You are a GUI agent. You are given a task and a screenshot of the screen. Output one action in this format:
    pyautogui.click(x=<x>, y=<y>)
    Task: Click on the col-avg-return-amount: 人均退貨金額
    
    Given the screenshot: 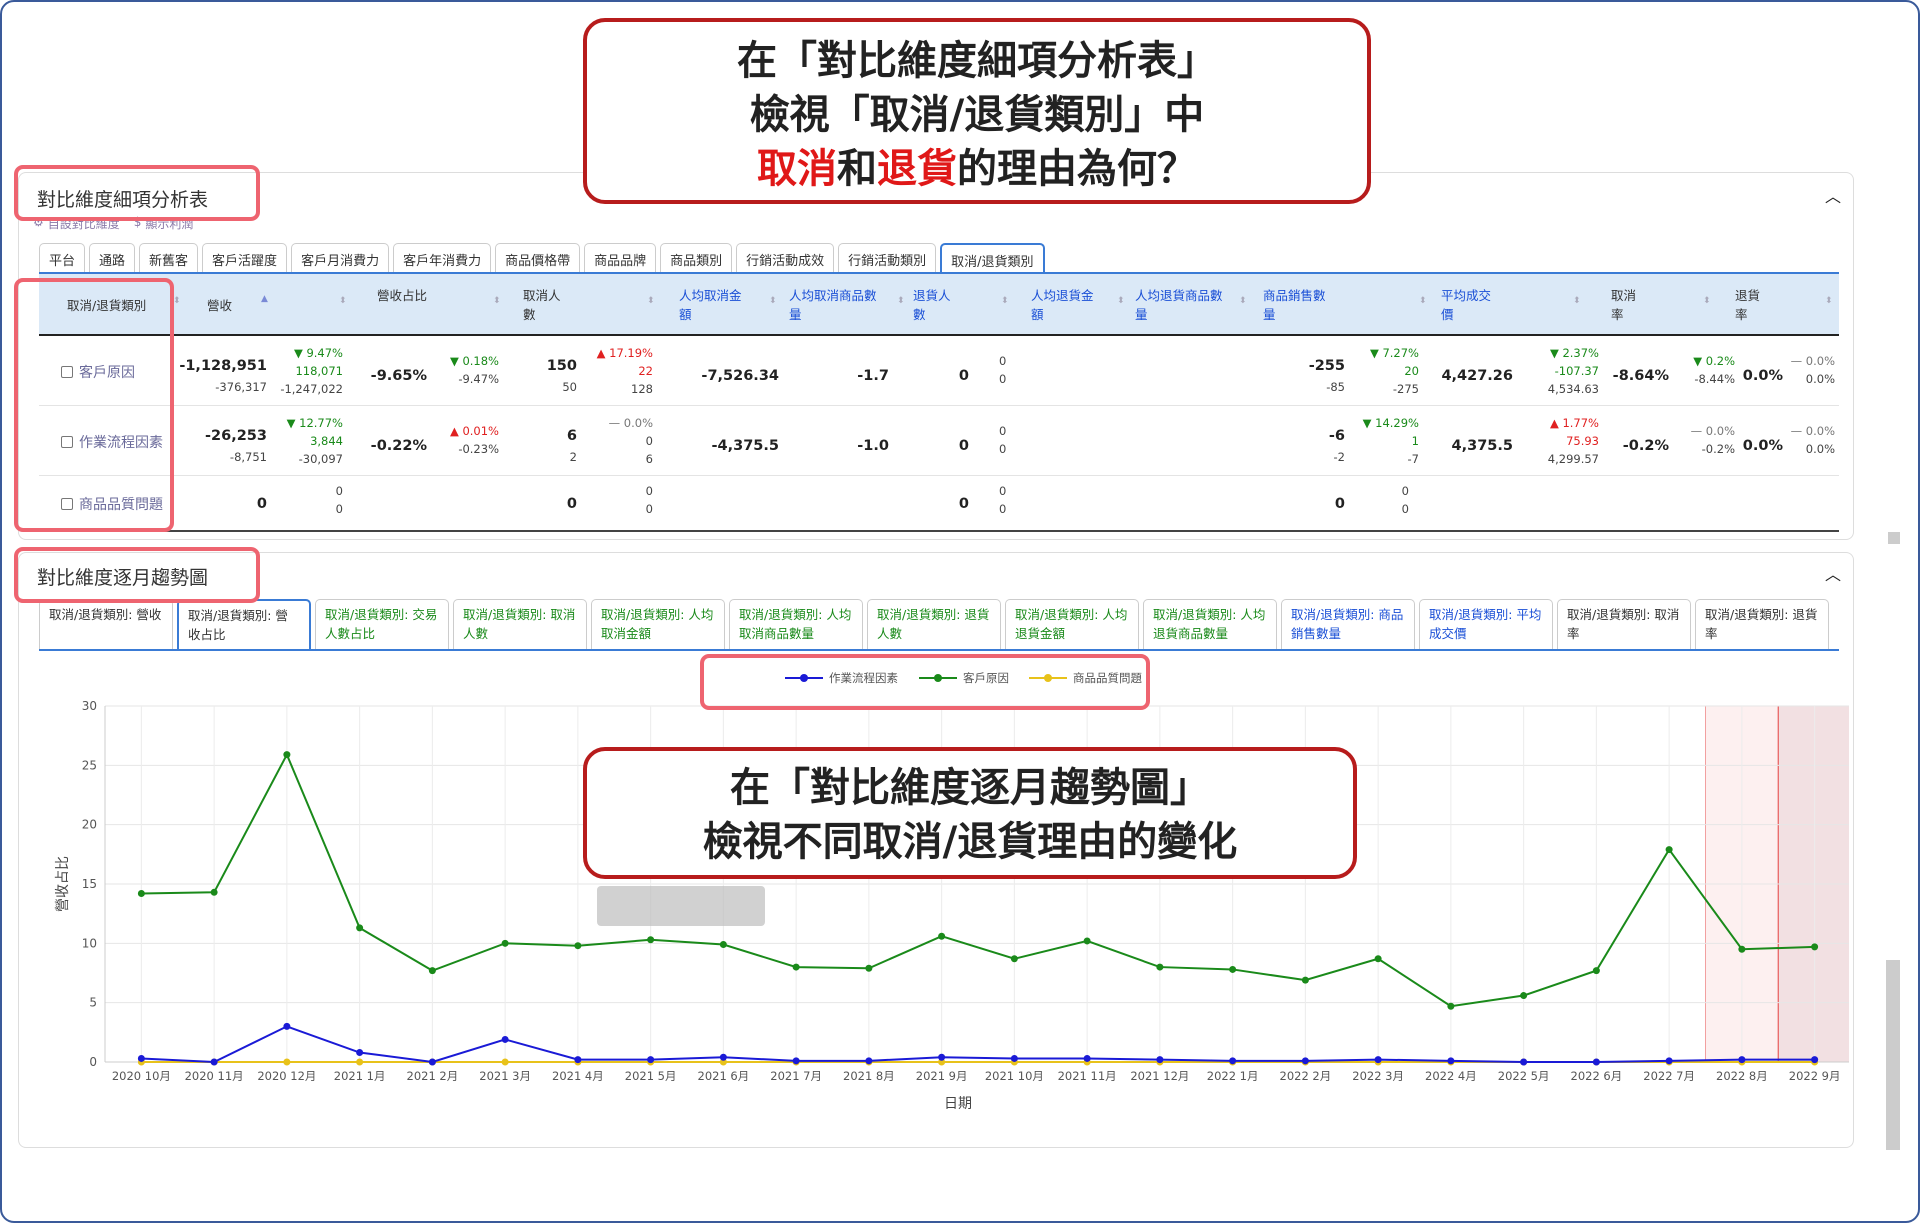 What is the action you would take?
    pyautogui.click(x=1067, y=305)
    